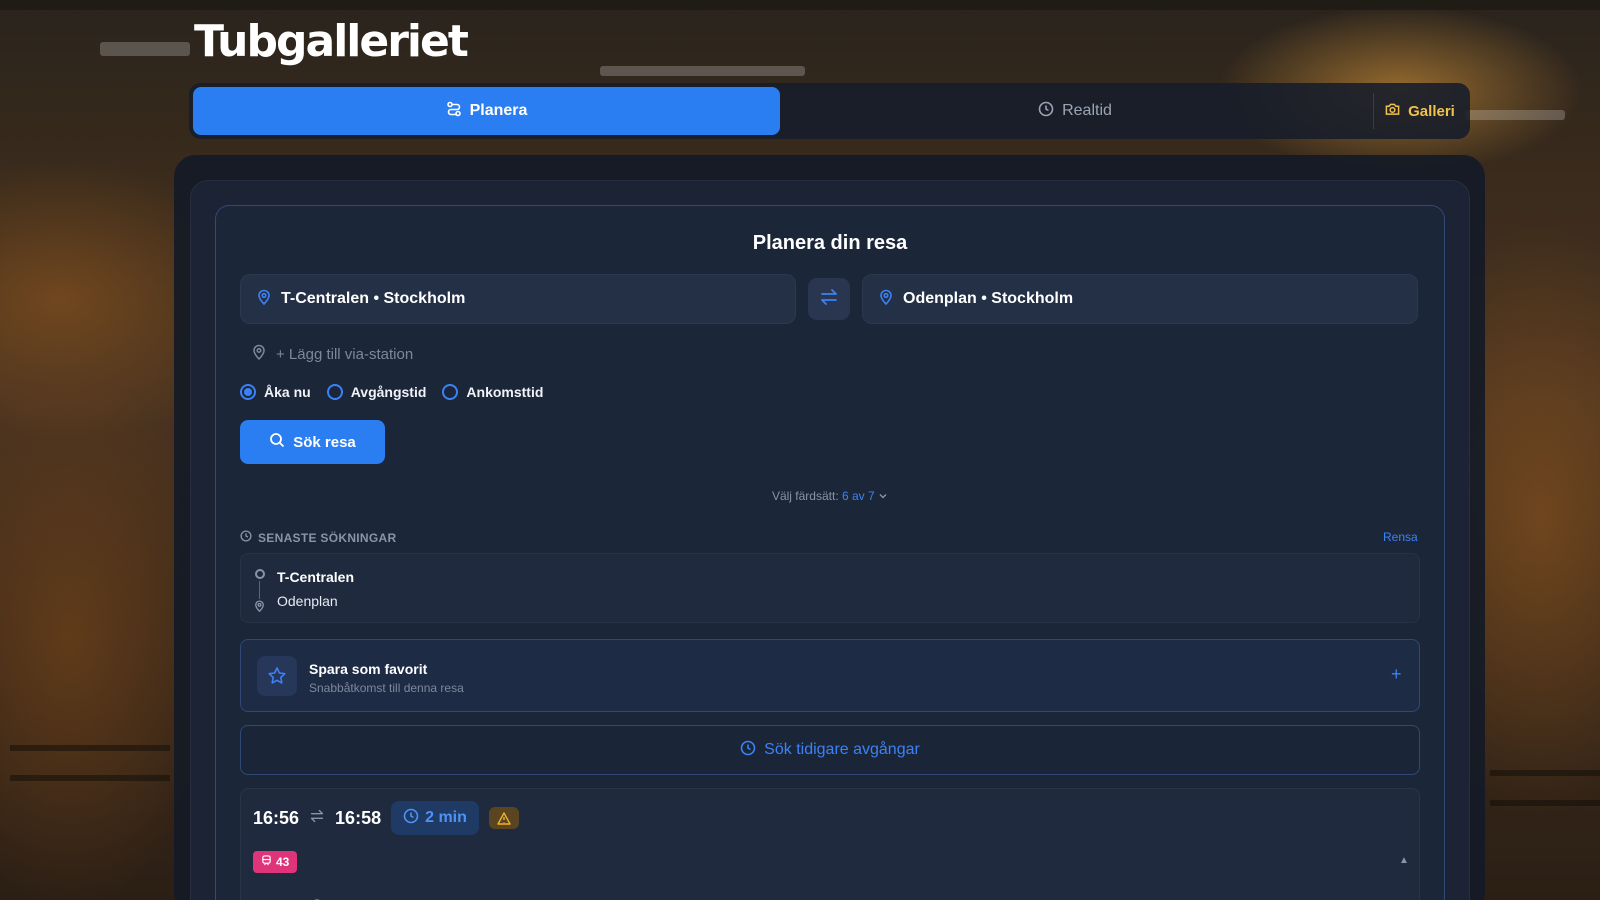  What do you see at coordinates (1431, 111) in the screenshot?
I see `tab-galleri-label: Galleri` at bounding box center [1431, 111].